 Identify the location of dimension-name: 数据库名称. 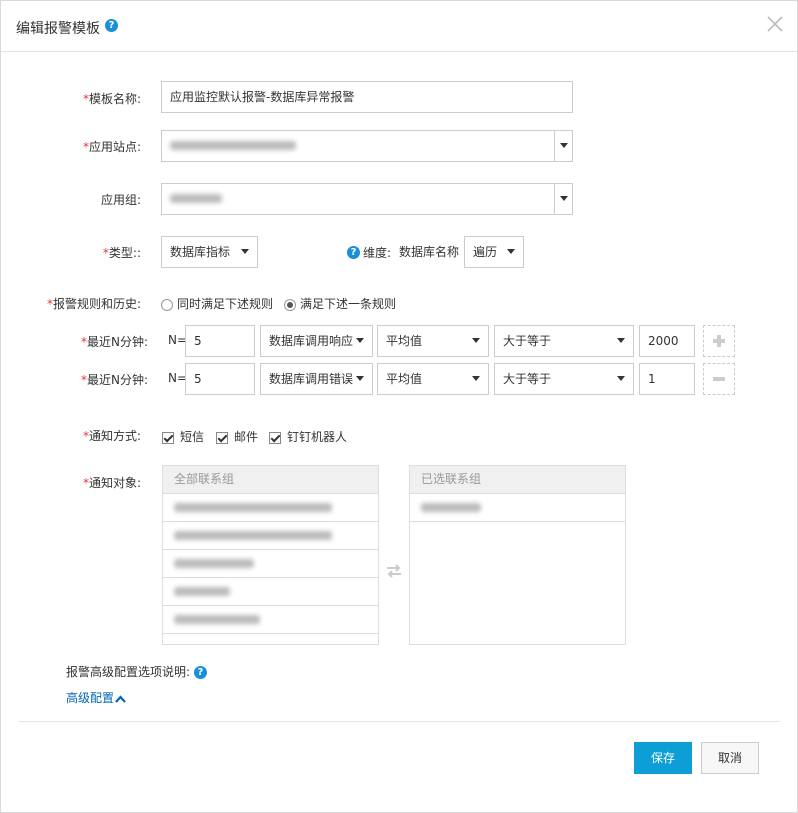
(429, 252).